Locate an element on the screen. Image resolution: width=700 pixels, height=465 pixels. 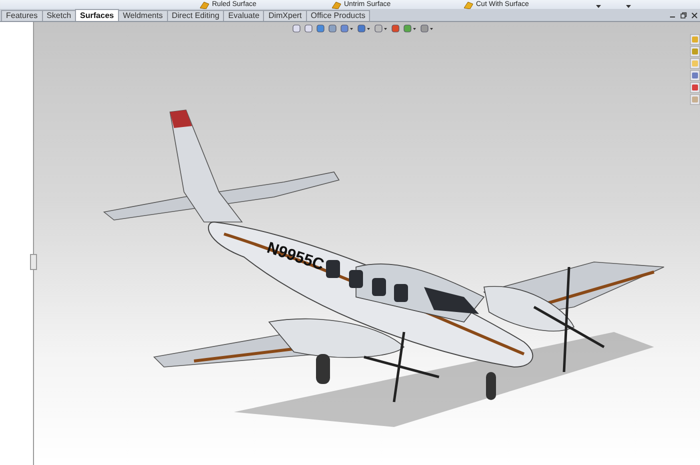
ribbon-tab: DimXpert is located at coordinates (285, 15).